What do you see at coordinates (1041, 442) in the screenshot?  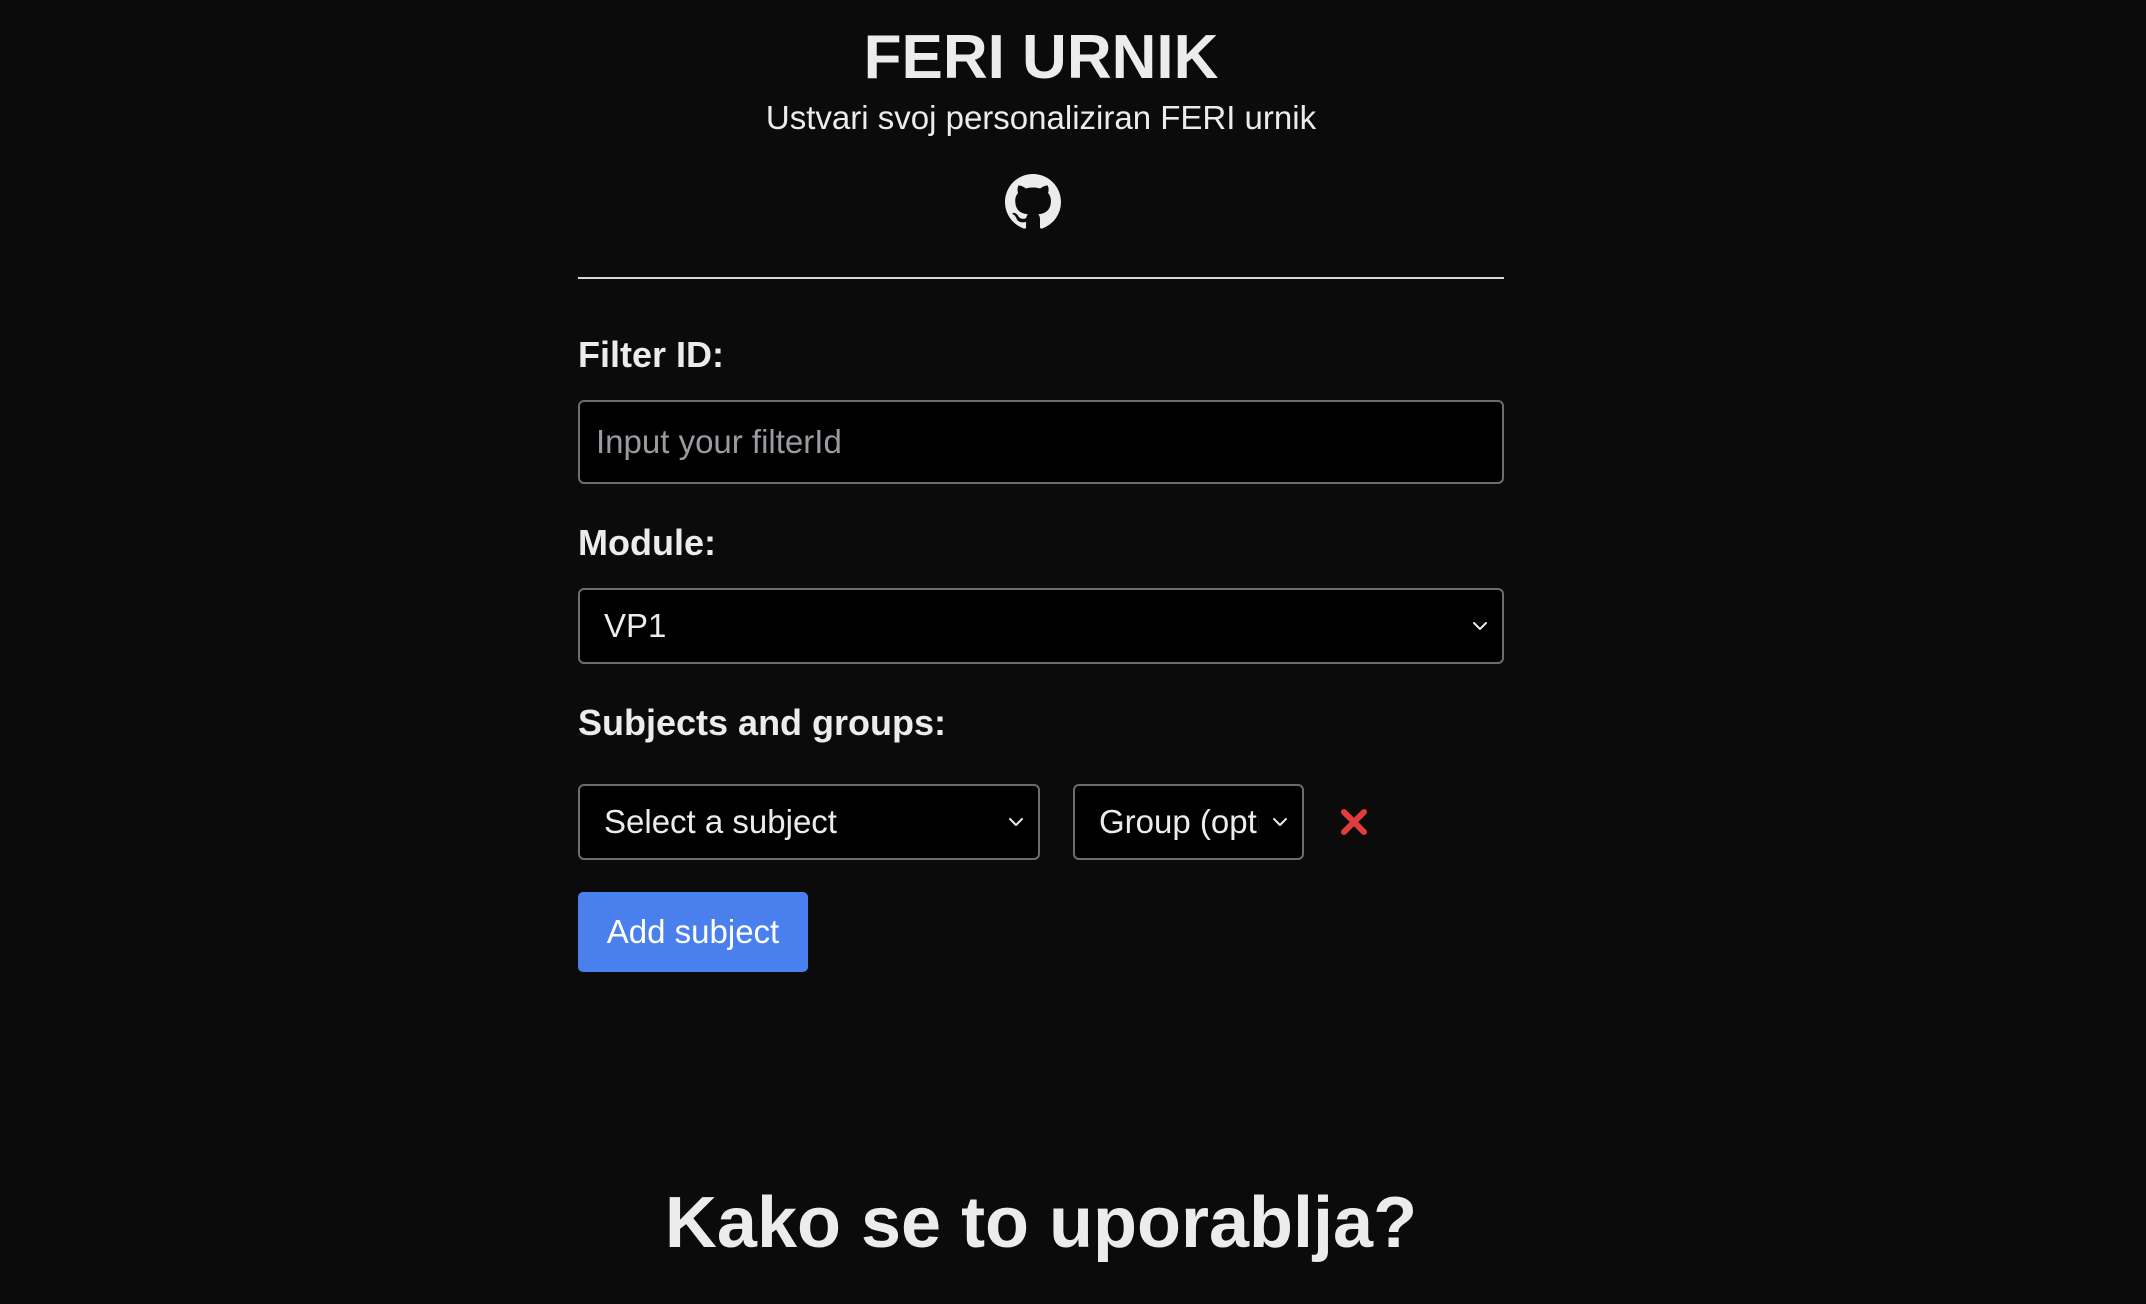 I see `filter-id-input` at bounding box center [1041, 442].